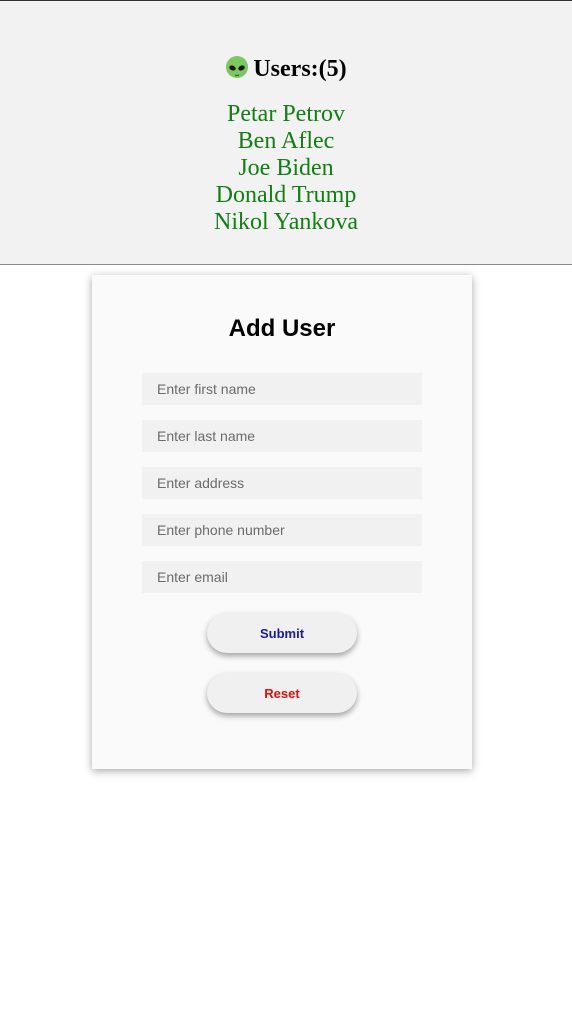 The image size is (572, 1012). Describe the element at coordinates (282, 577) in the screenshot. I see `email-input` at that location.